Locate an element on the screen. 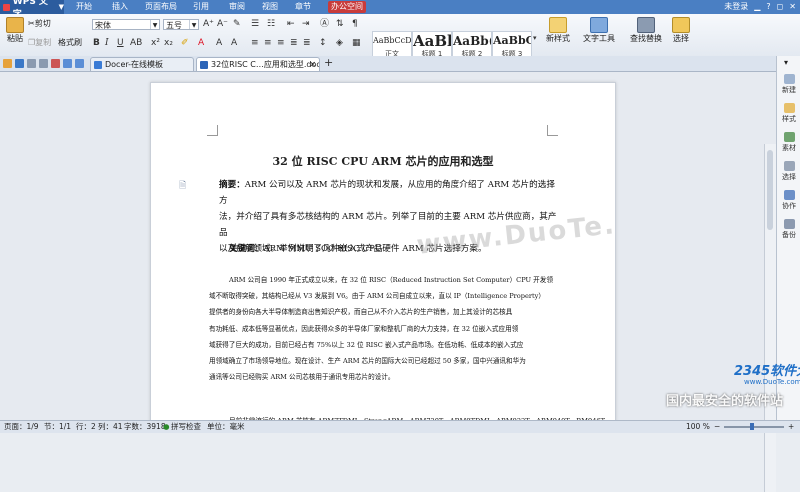 This screenshot has height=492, width=800. align-center-icon: ≡ is located at coordinates (268, 43).